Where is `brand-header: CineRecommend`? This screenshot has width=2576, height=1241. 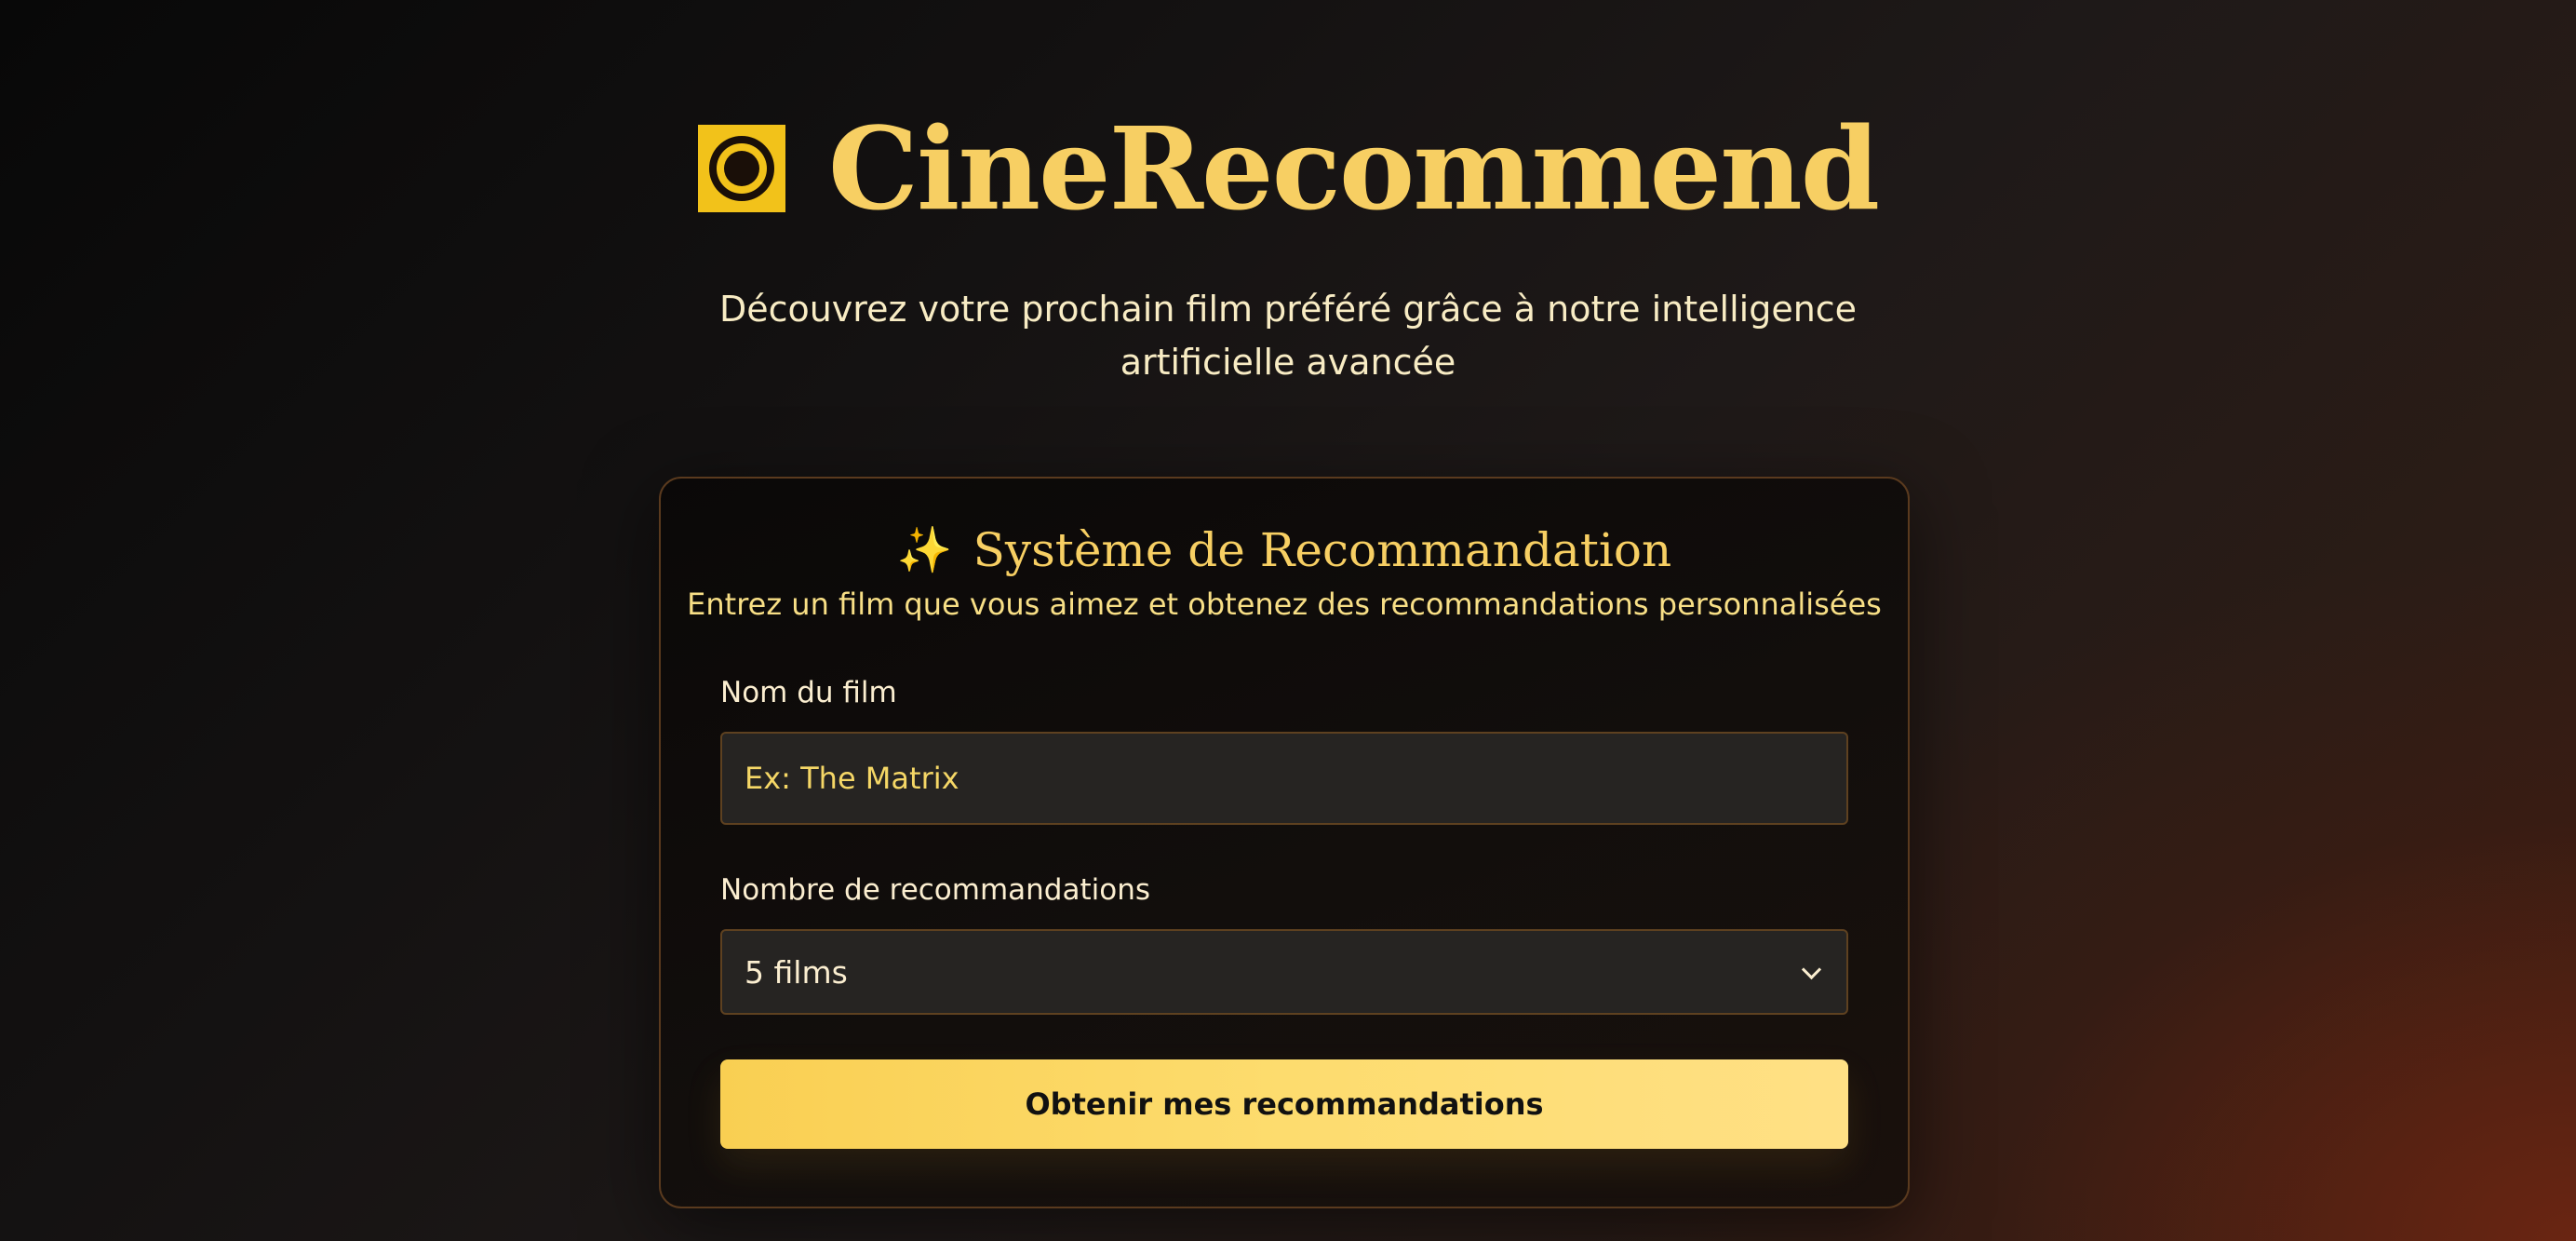
brand-header: CineRecommend is located at coordinates (1288, 168).